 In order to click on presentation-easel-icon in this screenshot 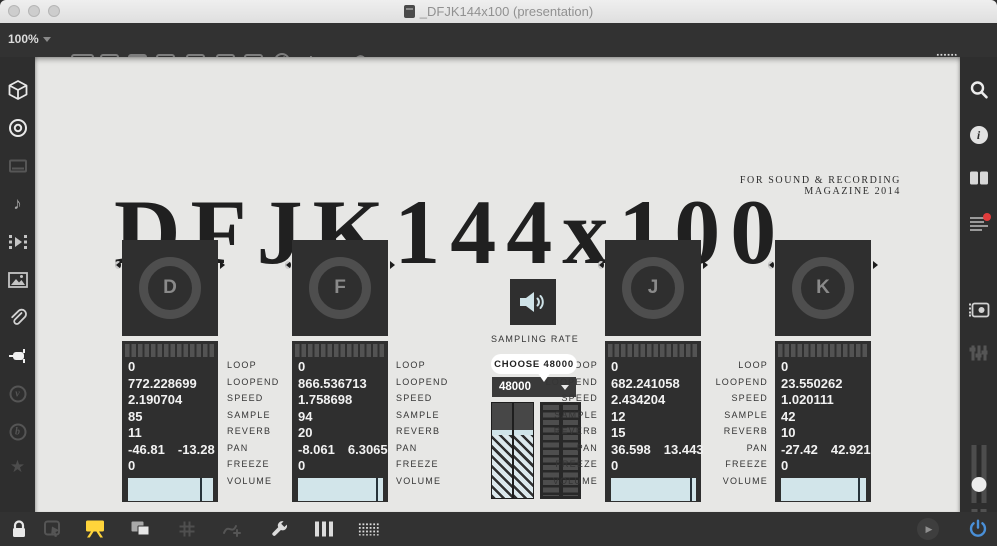, I will do `click(95, 529)`.